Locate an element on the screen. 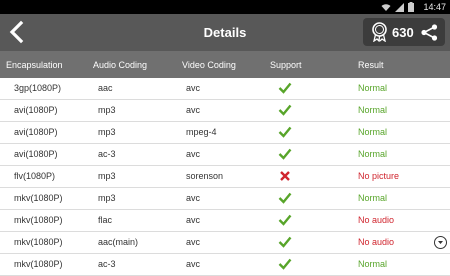 The width and height of the screenshot is (450, 276). score-panel: 630 is located at coordinates (404, 32).